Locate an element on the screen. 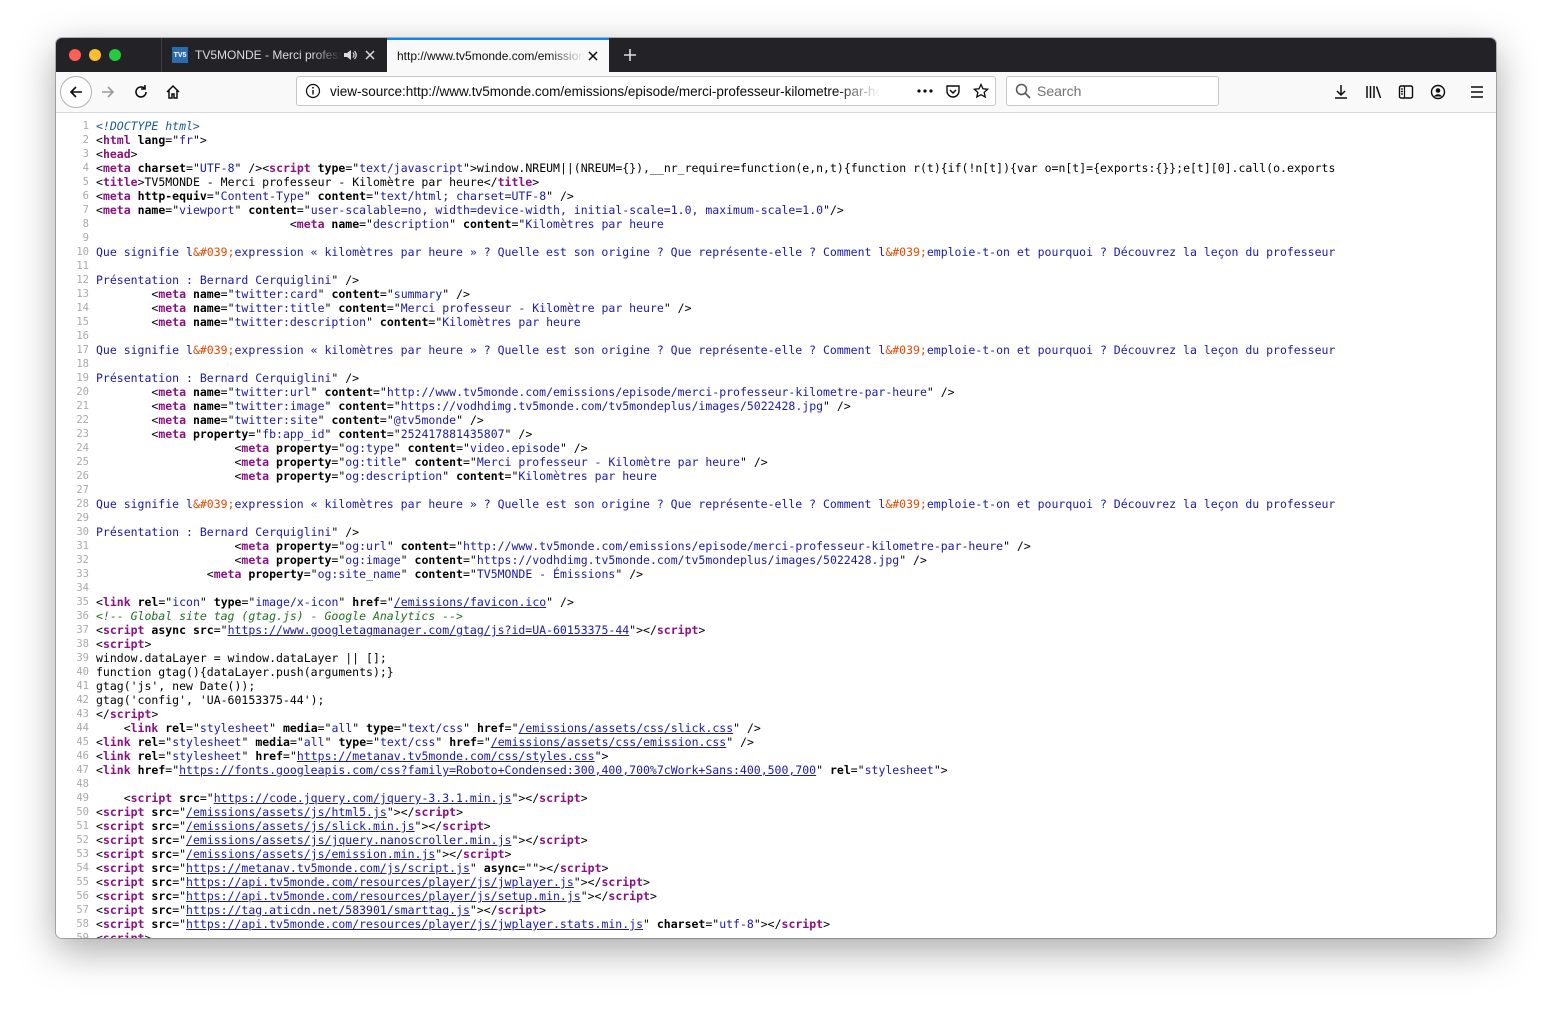  source-link: /emissions/assets/js/slick.min.js is located at coordinates (300, 826).